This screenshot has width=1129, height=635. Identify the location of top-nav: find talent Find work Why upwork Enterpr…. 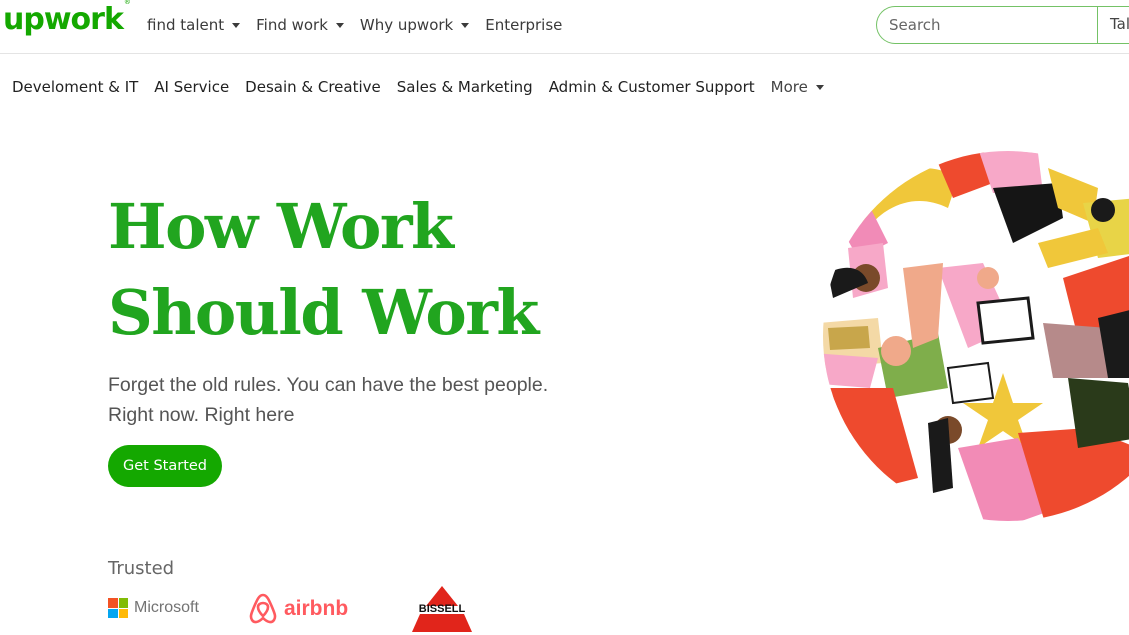
(362, 25).